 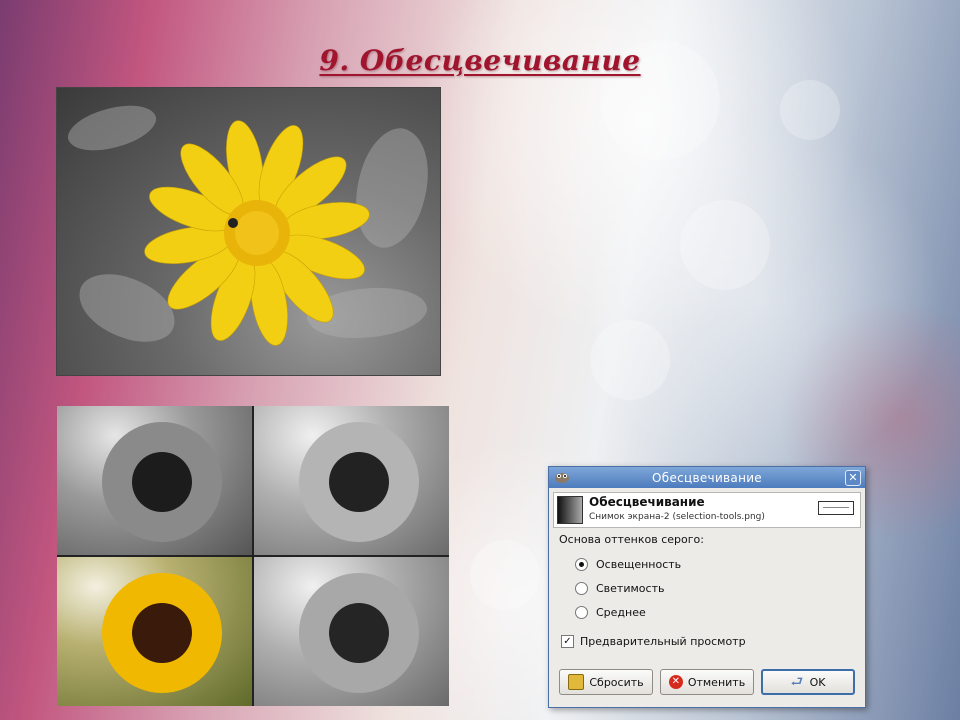 What do you see at coordinates (257, 233) in the screenshot?
I see `yellow-flower` at bounding box center [257, 233].